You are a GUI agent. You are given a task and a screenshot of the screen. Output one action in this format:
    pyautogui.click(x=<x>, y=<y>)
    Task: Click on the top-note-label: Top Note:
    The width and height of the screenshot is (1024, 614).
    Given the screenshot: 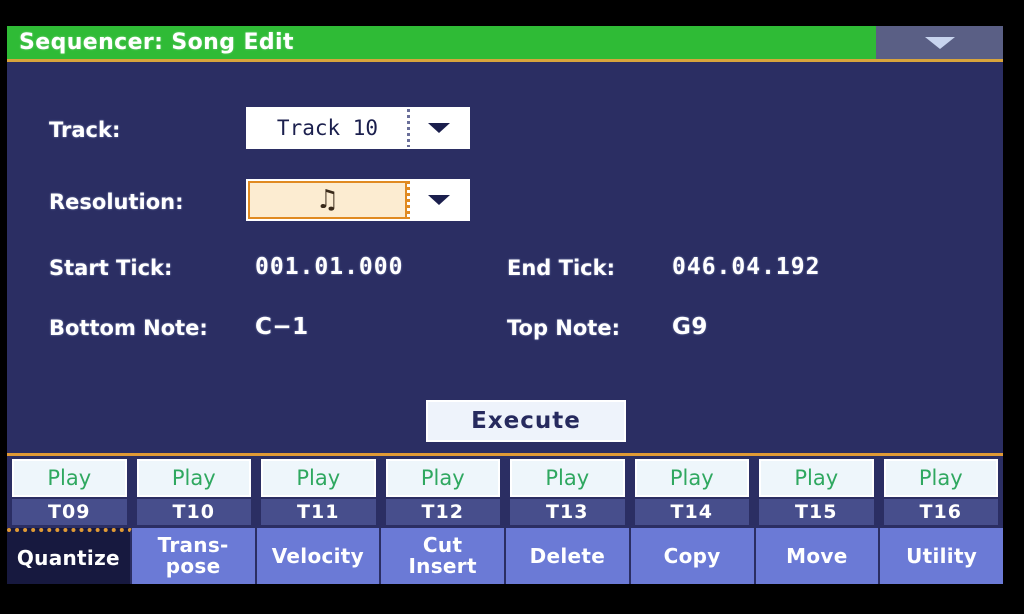 What is the action you would take?
    pyautogui.click(x=563, y=328)
    